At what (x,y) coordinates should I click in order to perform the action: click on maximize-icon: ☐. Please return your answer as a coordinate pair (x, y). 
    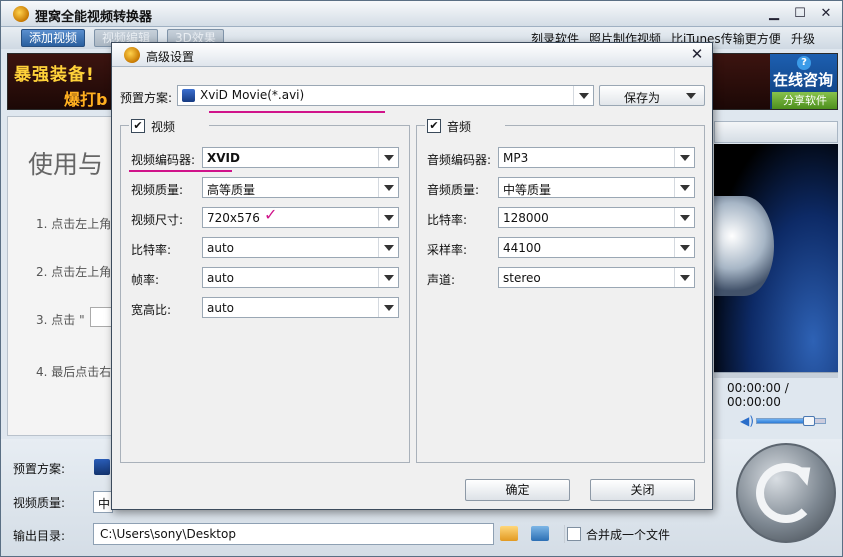
    Looking at the image, I should click on (800, 14).